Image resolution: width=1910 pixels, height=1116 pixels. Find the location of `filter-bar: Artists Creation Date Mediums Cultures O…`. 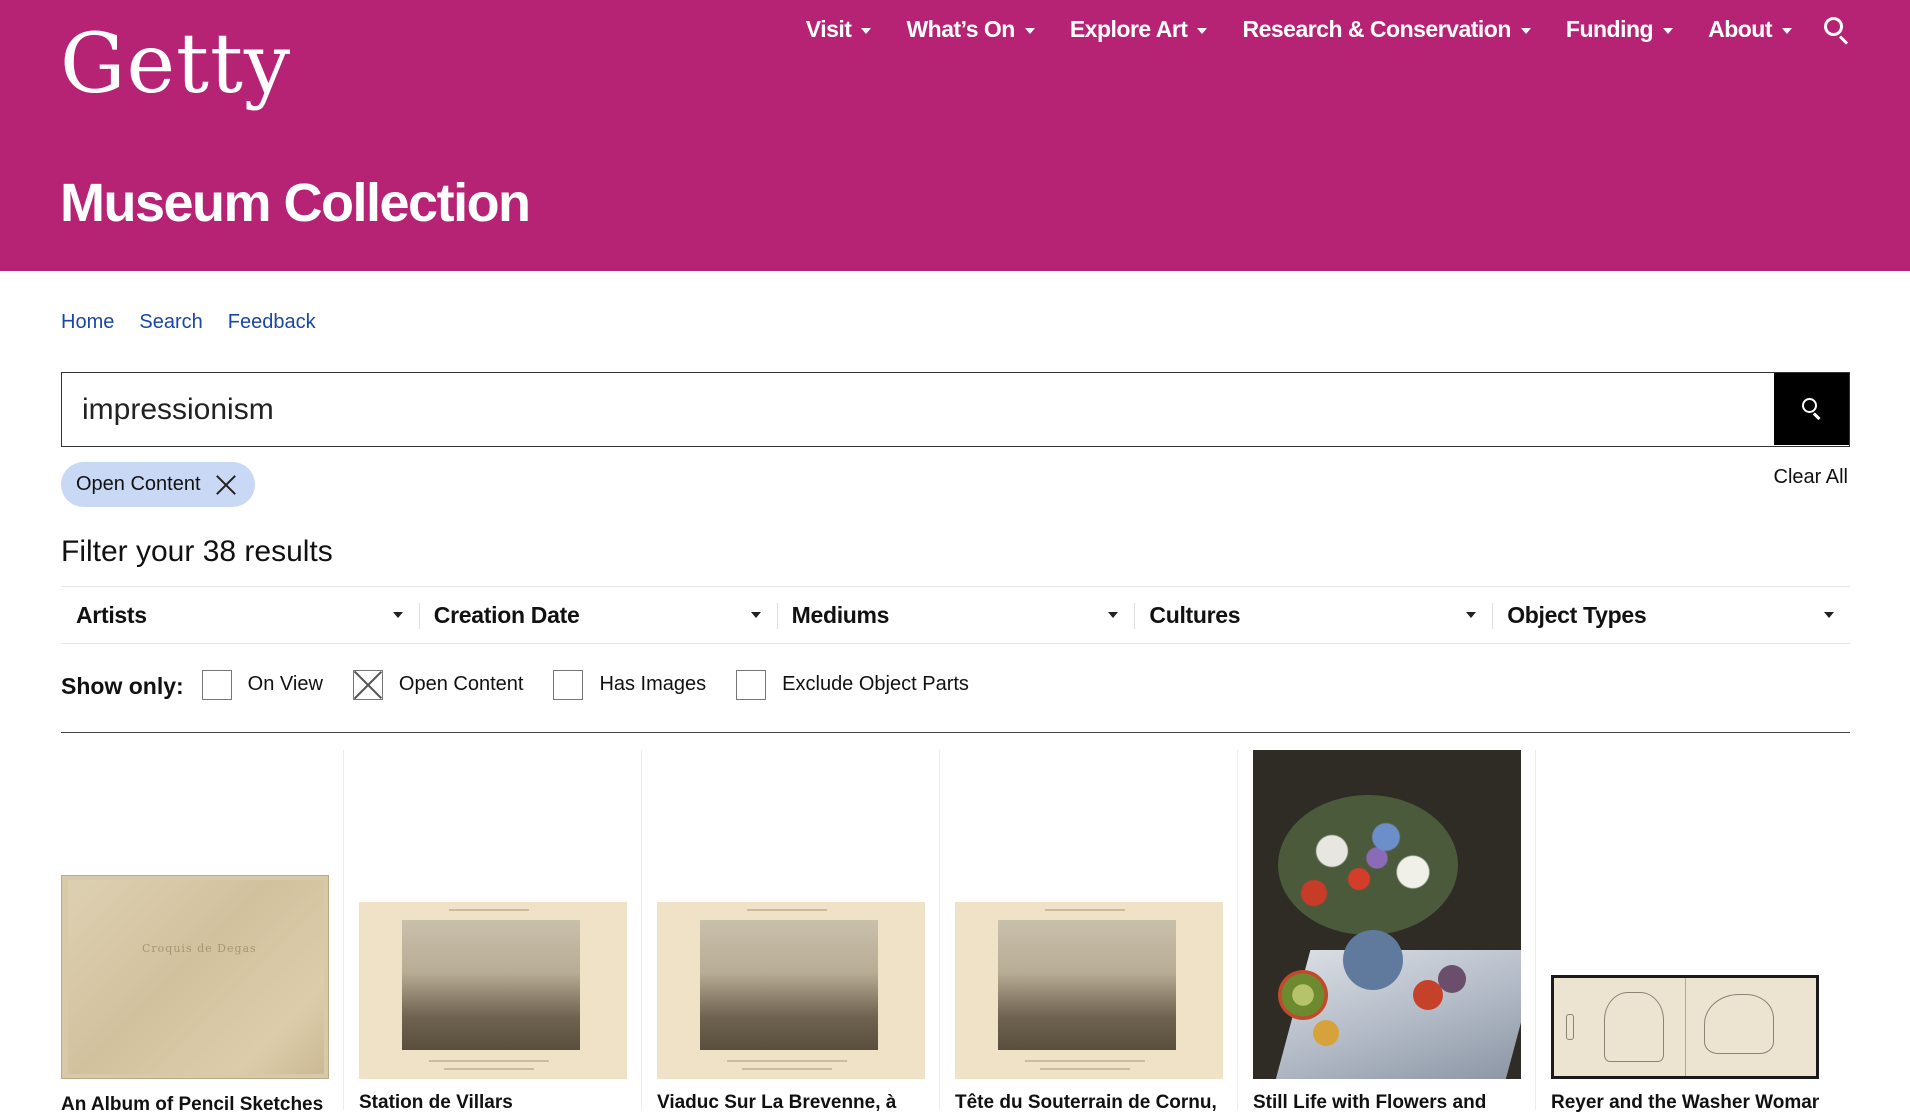

filter-bar: Artists Creation Date Mediums Cultures O… is located at coordinates (955, 615).